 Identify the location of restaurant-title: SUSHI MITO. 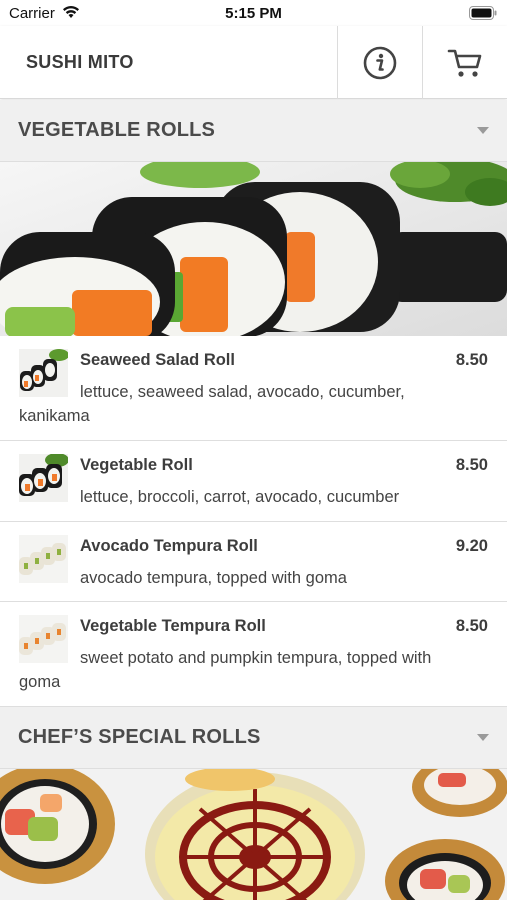
(80, 62).